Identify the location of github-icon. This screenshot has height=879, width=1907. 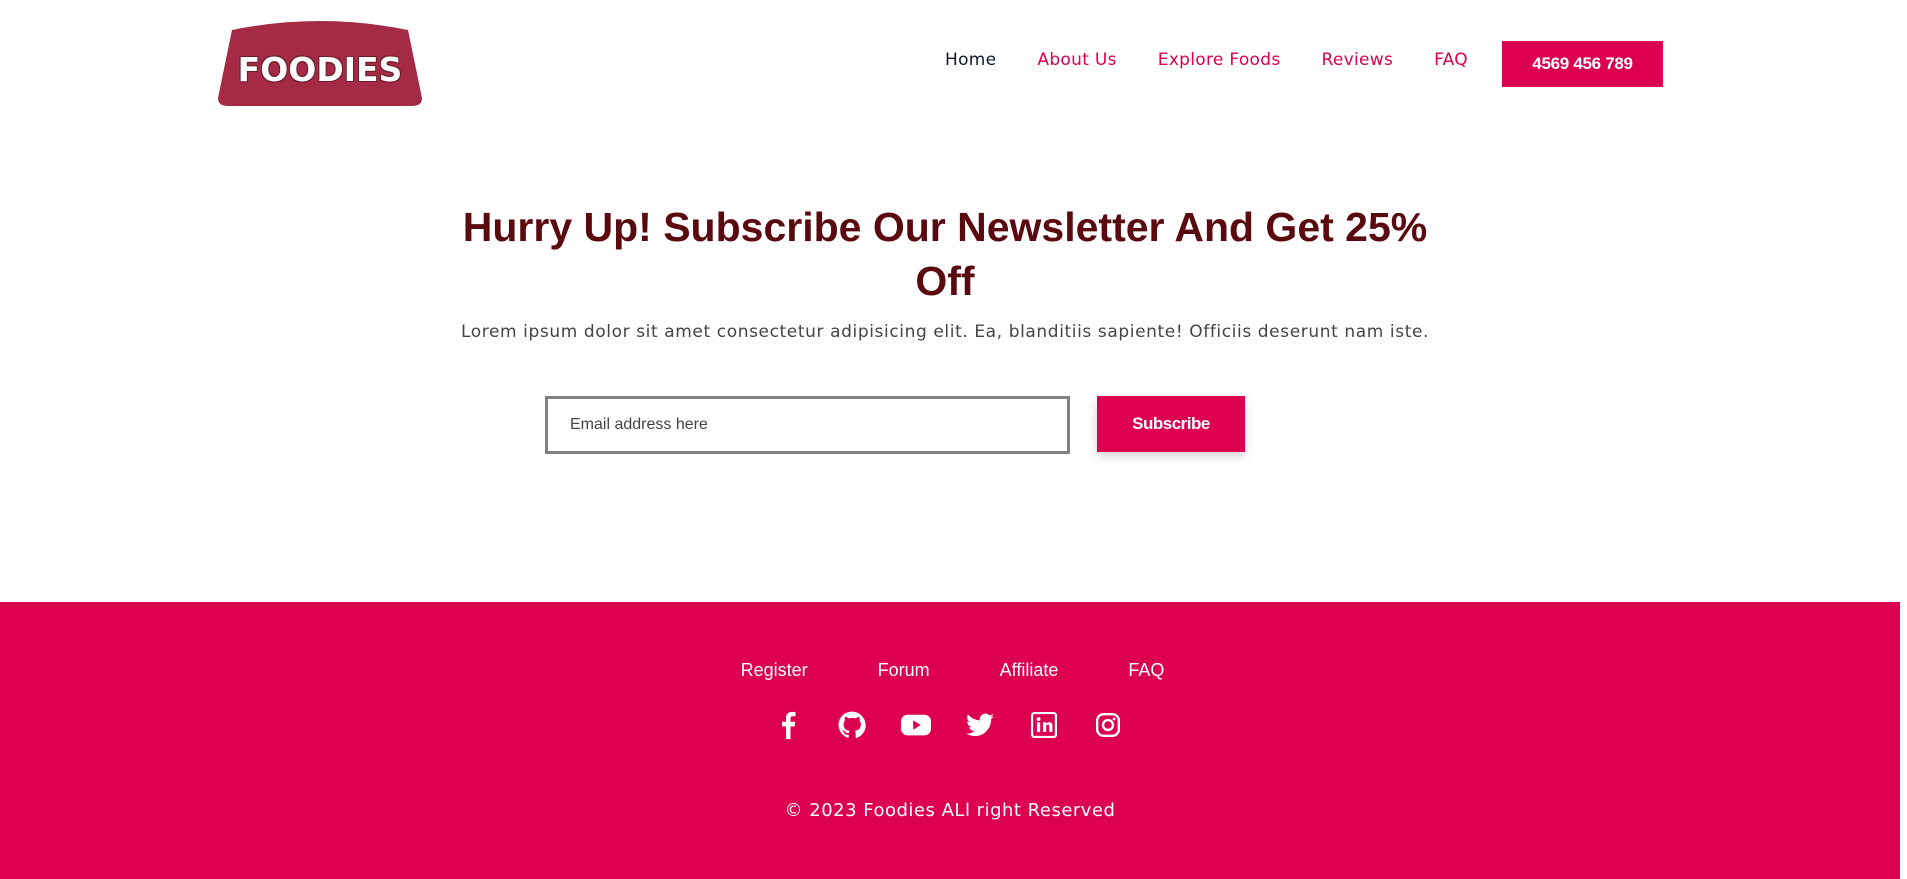
(852, 725).